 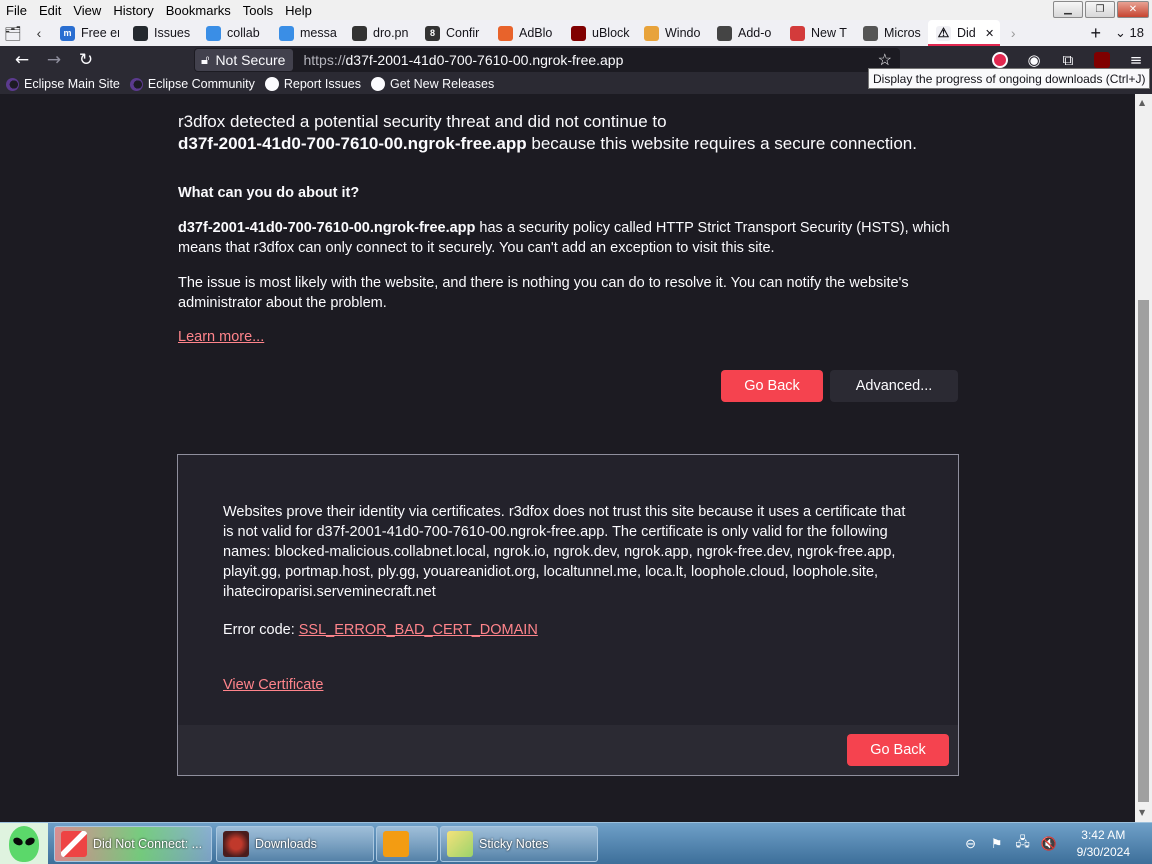 I want to click on bookmark-eclipse-community: Eclipse Community, so click(x=192, y=84).